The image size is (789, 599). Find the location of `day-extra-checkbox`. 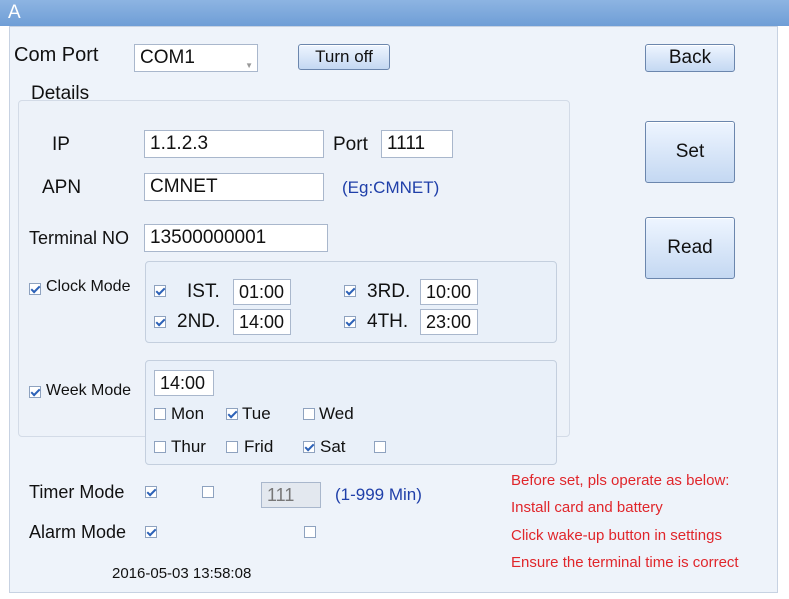

day-extra-checkbox is located at coordinates (380, 447).